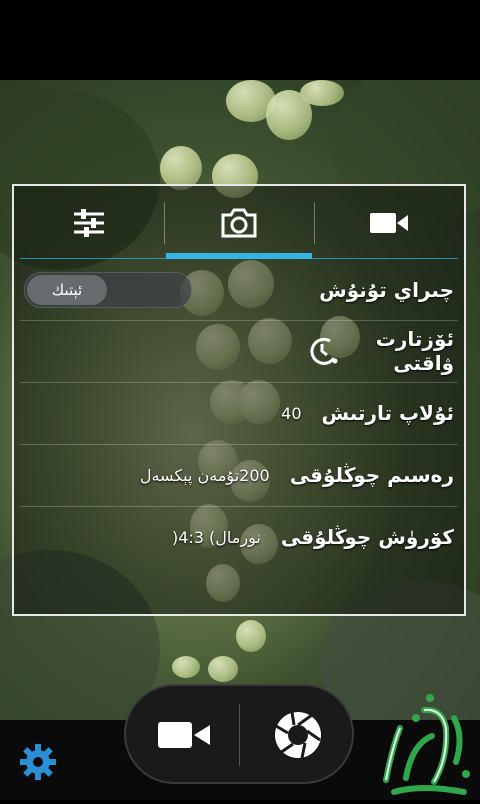  What do you see at coordinates (204, 475) in the screenshot?
I see `resolution-value: 200تۇمەن پېكسەل` at bounding box center [204, 475].